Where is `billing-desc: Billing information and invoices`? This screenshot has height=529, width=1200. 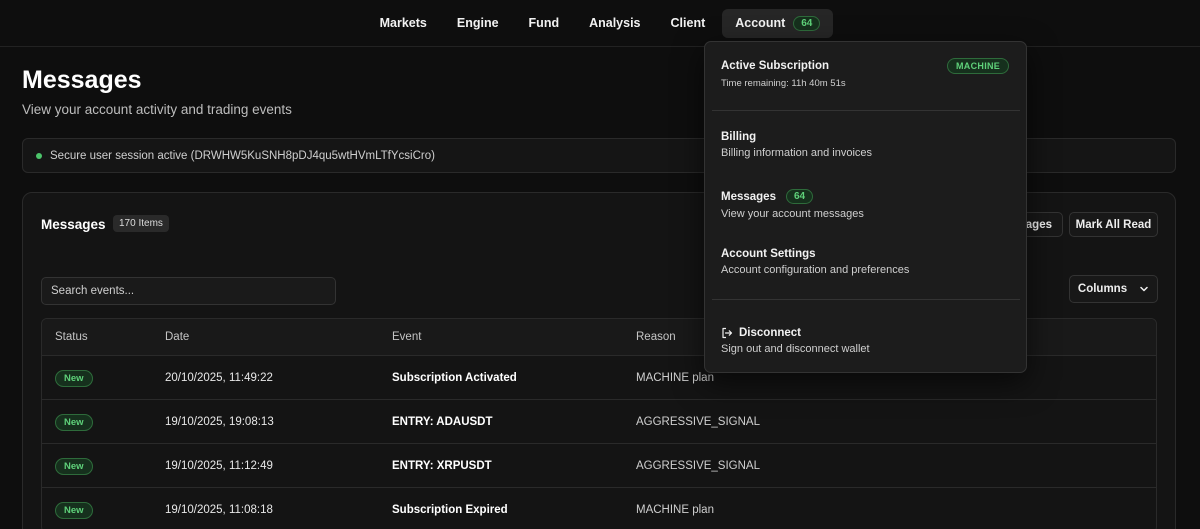
billing-desc: Billing information and invoices is located at coordinates (797, 153).